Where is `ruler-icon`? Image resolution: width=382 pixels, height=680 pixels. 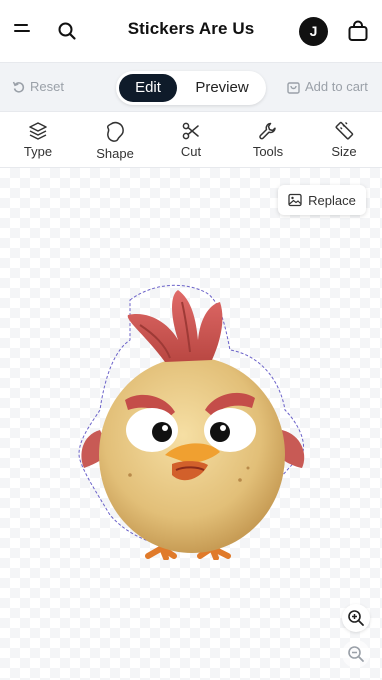 ruler-icon is located at coordinates (344, 130).